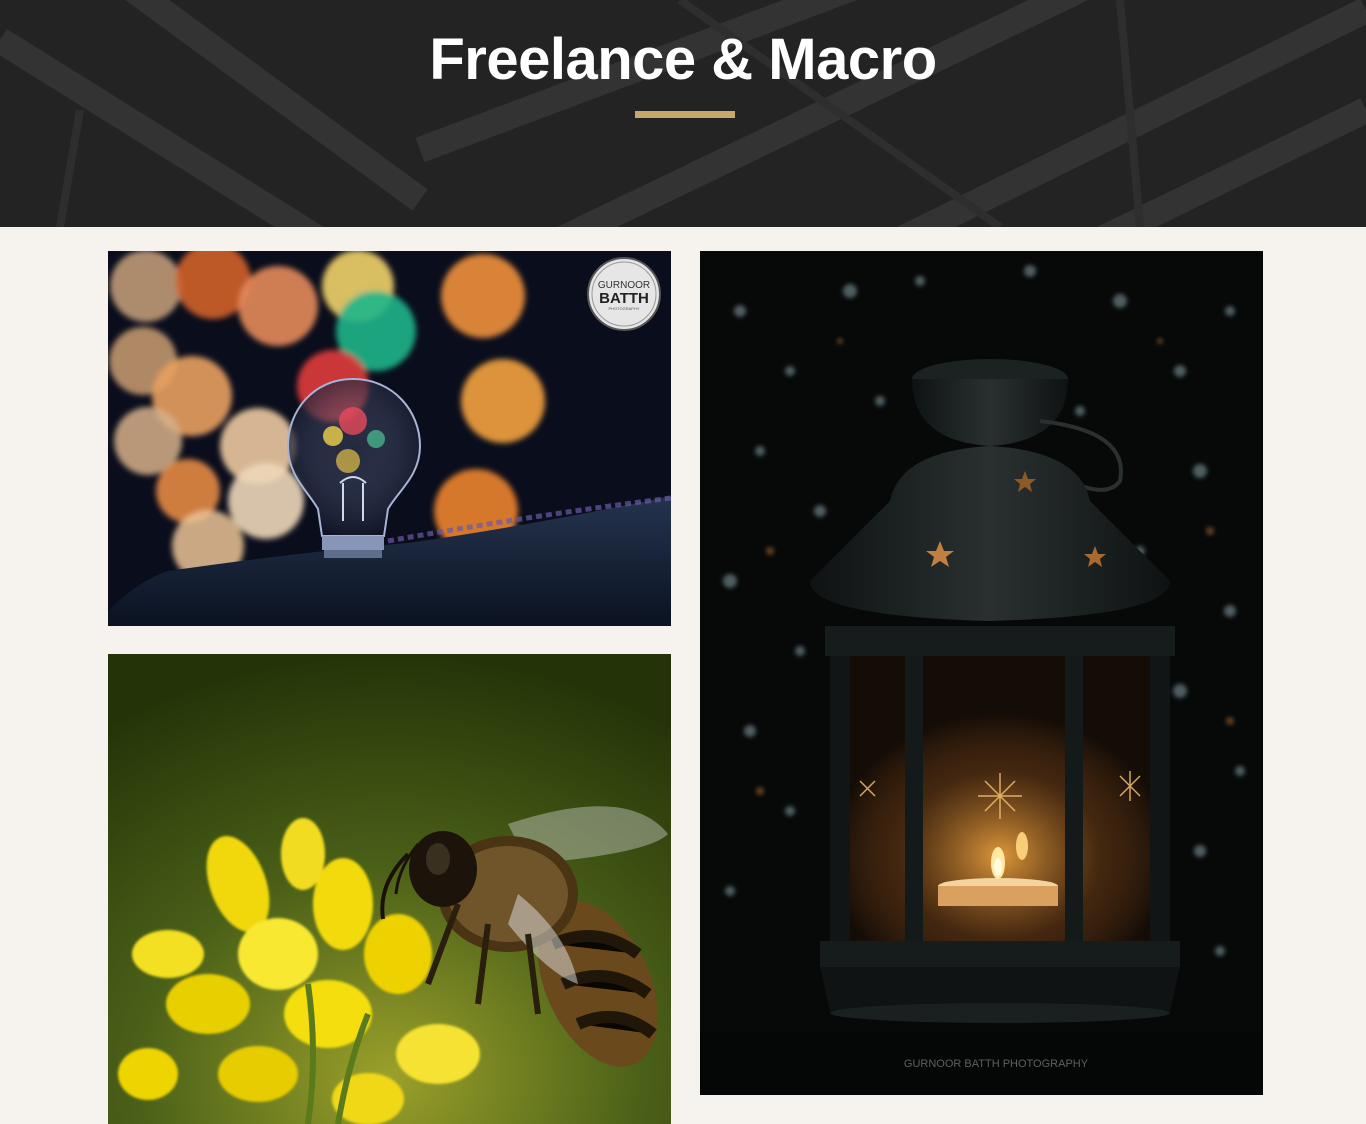 The image size is (1366, 1124). Describe the element at coordinates (683, 59) in the screenshot. I see `page-title: Freelance & Macro` at that location.